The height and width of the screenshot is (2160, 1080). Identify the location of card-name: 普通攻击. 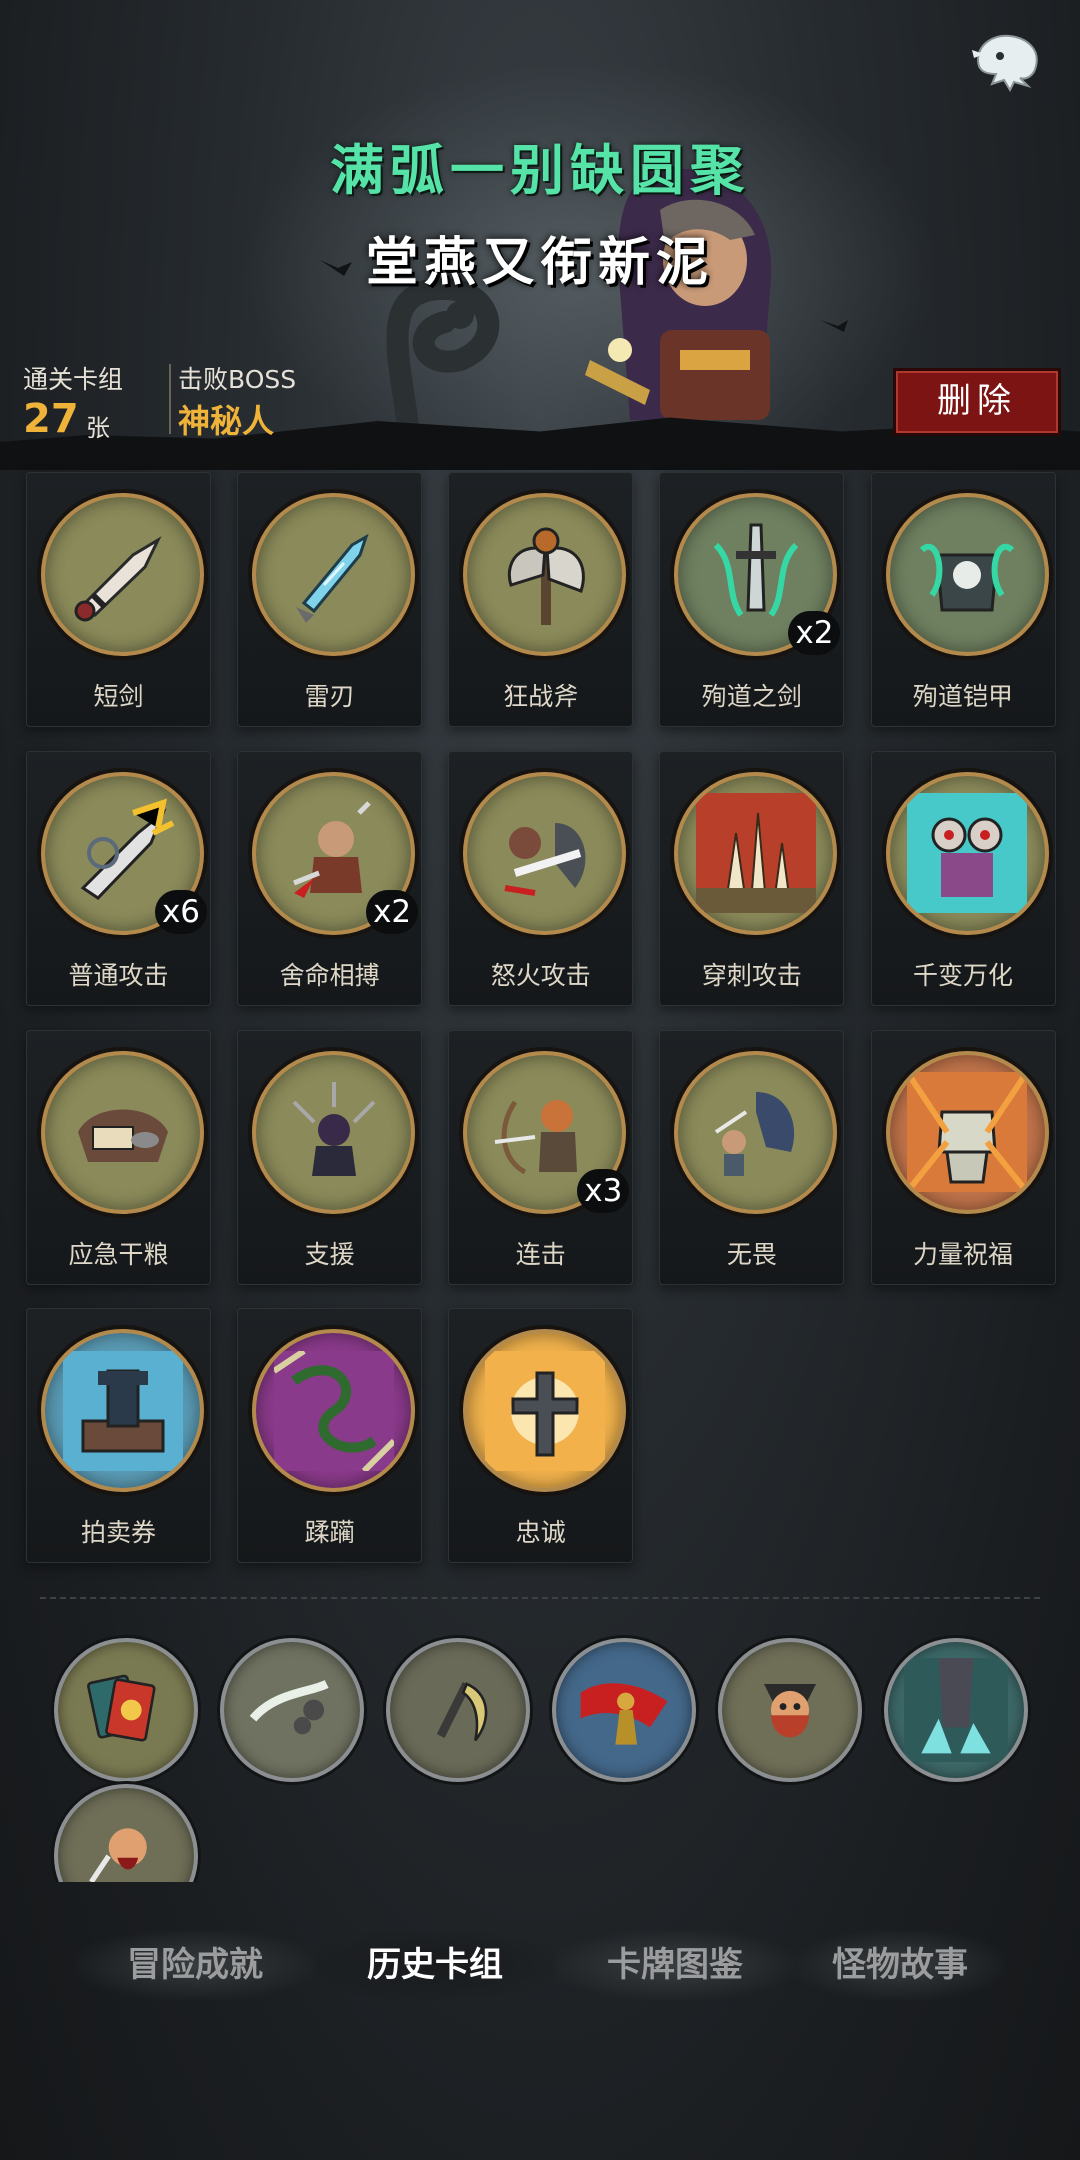
(118, 975).